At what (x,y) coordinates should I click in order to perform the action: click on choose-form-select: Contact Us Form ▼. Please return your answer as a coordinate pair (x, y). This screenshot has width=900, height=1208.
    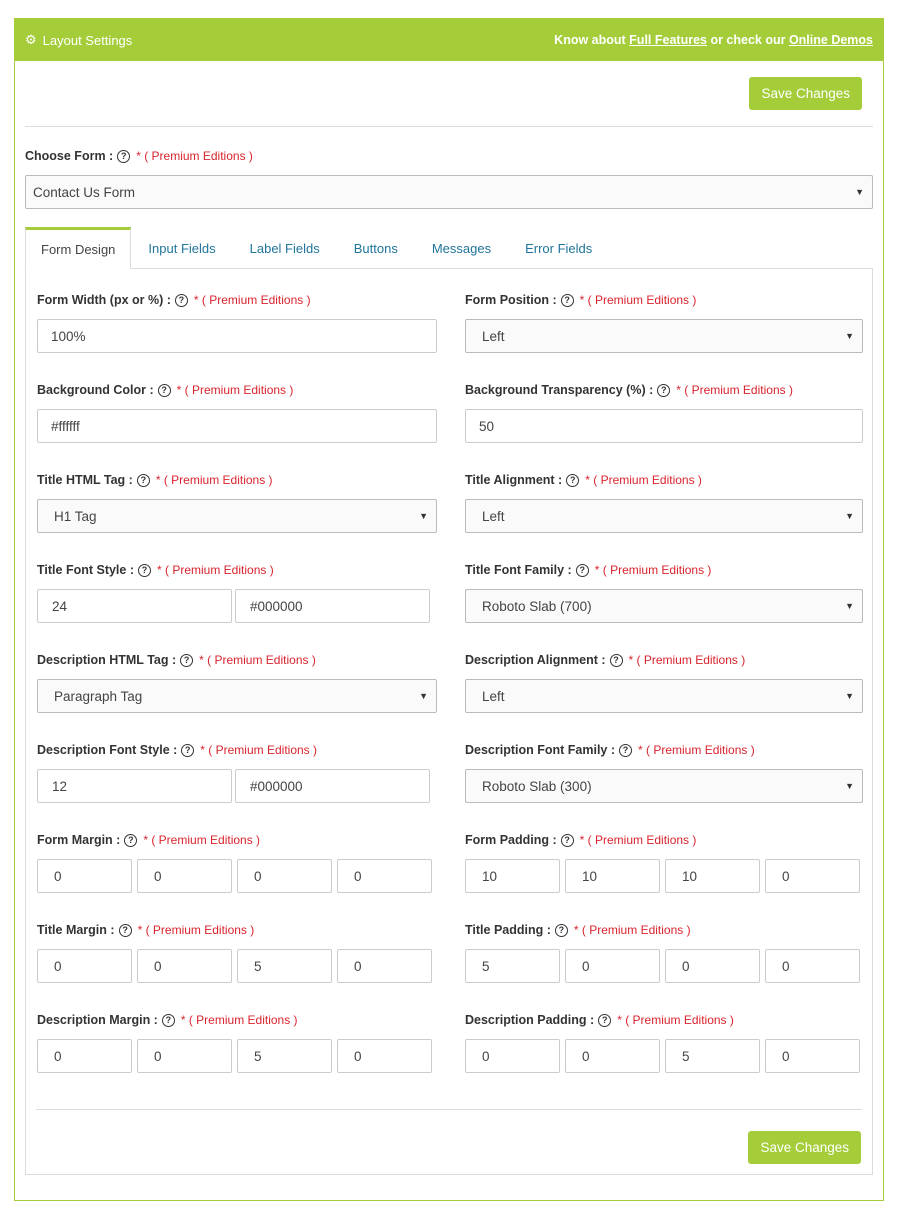
    Looking at the image, I should click on (449, 192).